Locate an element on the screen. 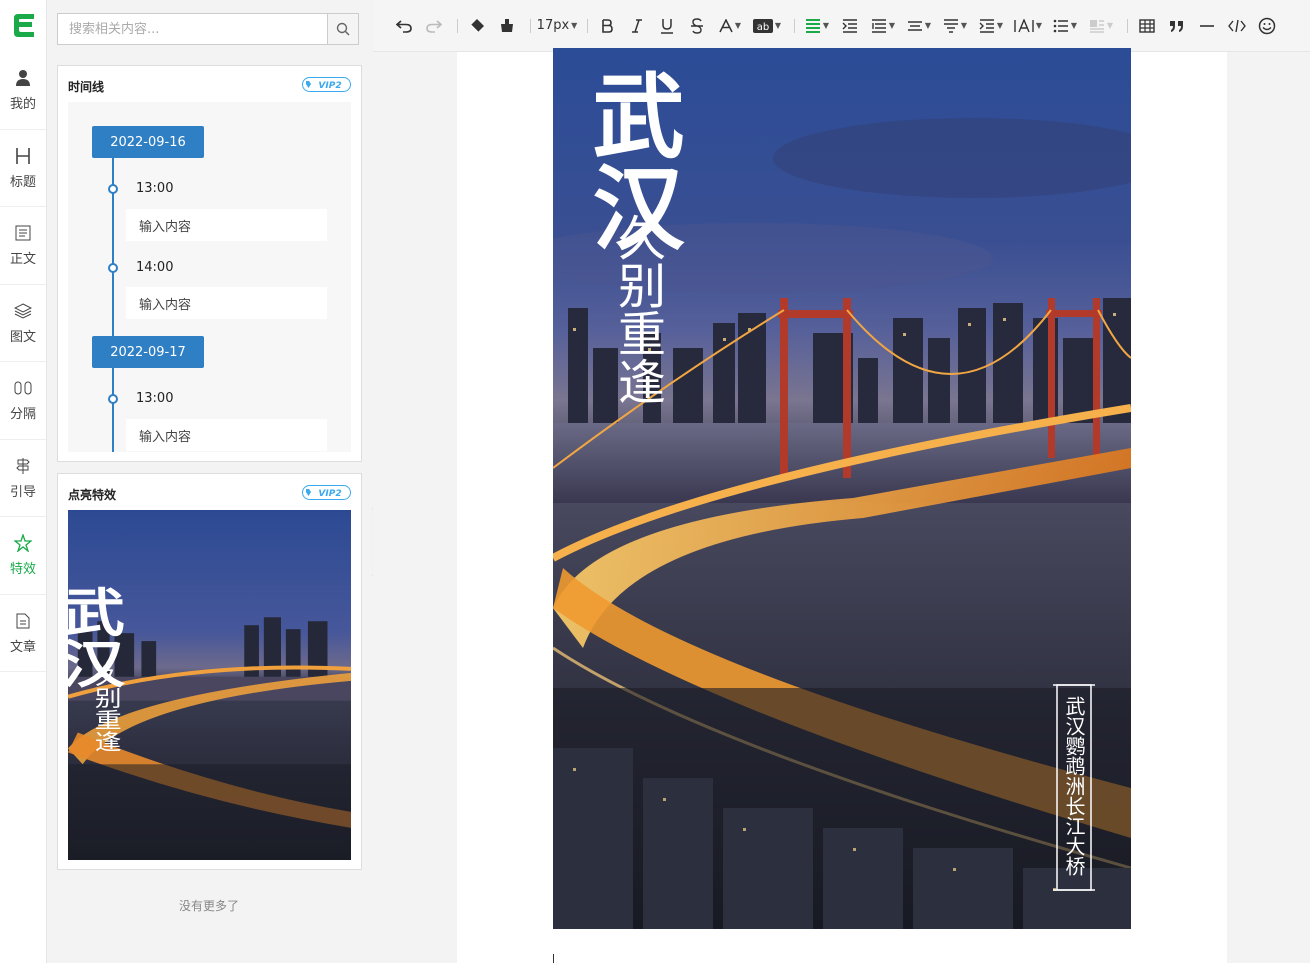  redo-icon is located at coordinates (434, 26).